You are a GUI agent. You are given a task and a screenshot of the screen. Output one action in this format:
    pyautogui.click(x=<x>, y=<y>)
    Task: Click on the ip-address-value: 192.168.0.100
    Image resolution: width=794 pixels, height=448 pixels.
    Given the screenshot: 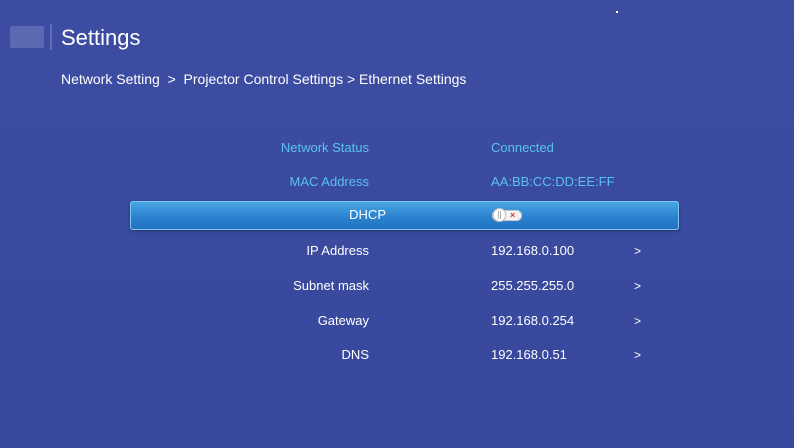 What is the action you would take?
    pyautogui.click(x=533, y=250)
    